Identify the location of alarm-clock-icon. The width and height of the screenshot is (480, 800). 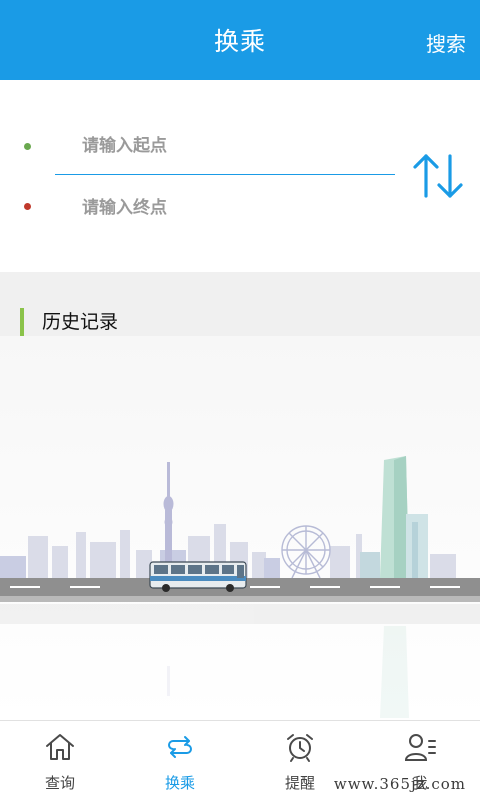
(300, 748).